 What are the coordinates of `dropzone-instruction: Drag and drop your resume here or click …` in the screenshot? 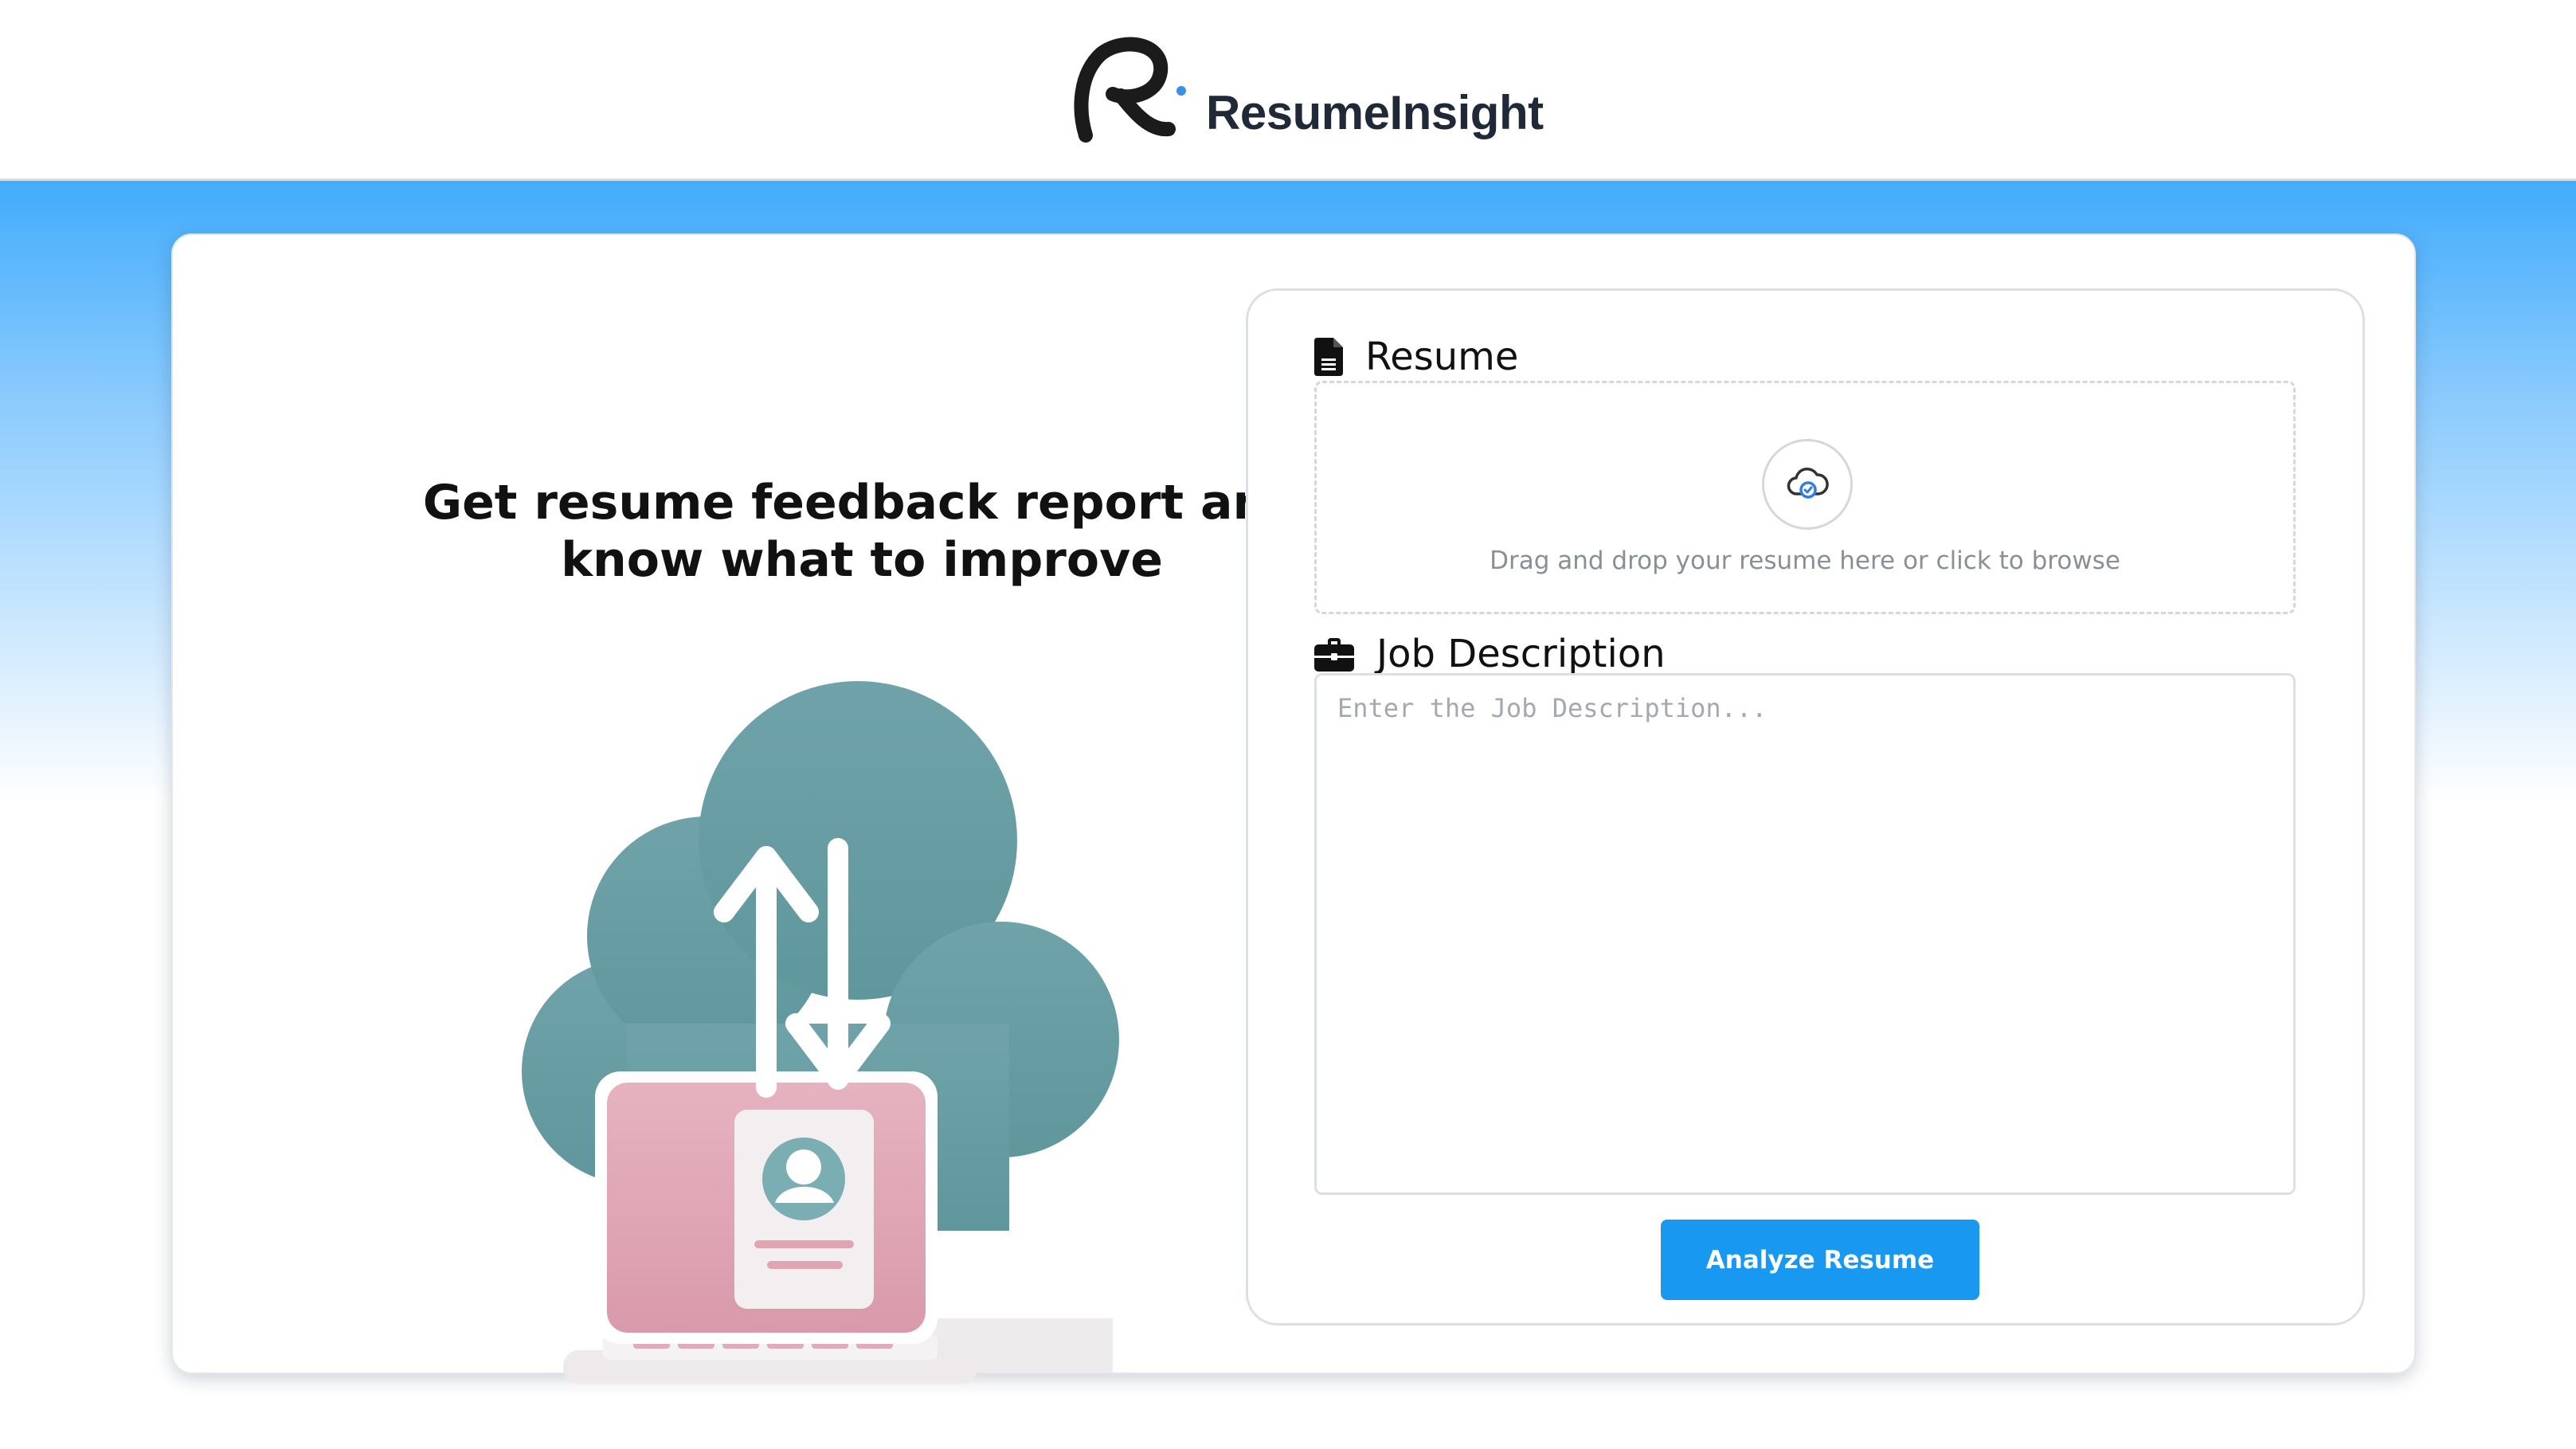 It's located at (1805, 561).